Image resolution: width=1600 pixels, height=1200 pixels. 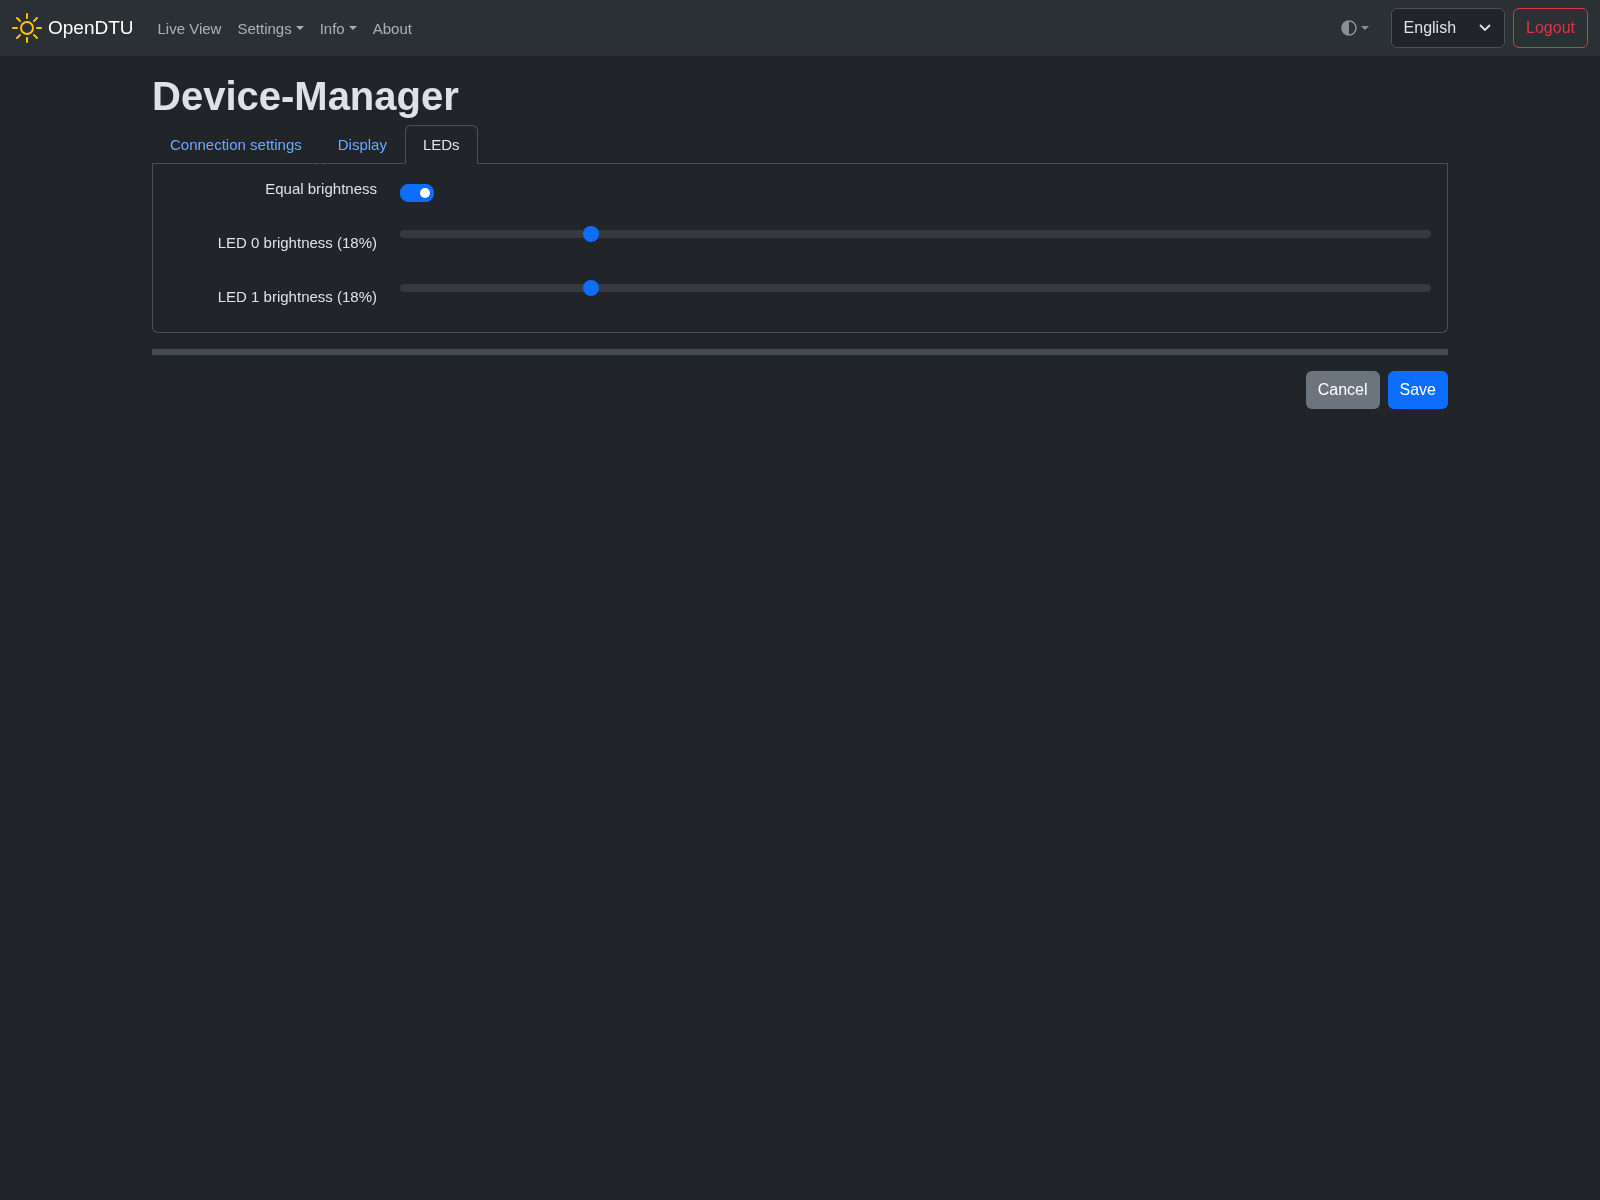 I want to click on tab: Display, so click(x=362, y=144).